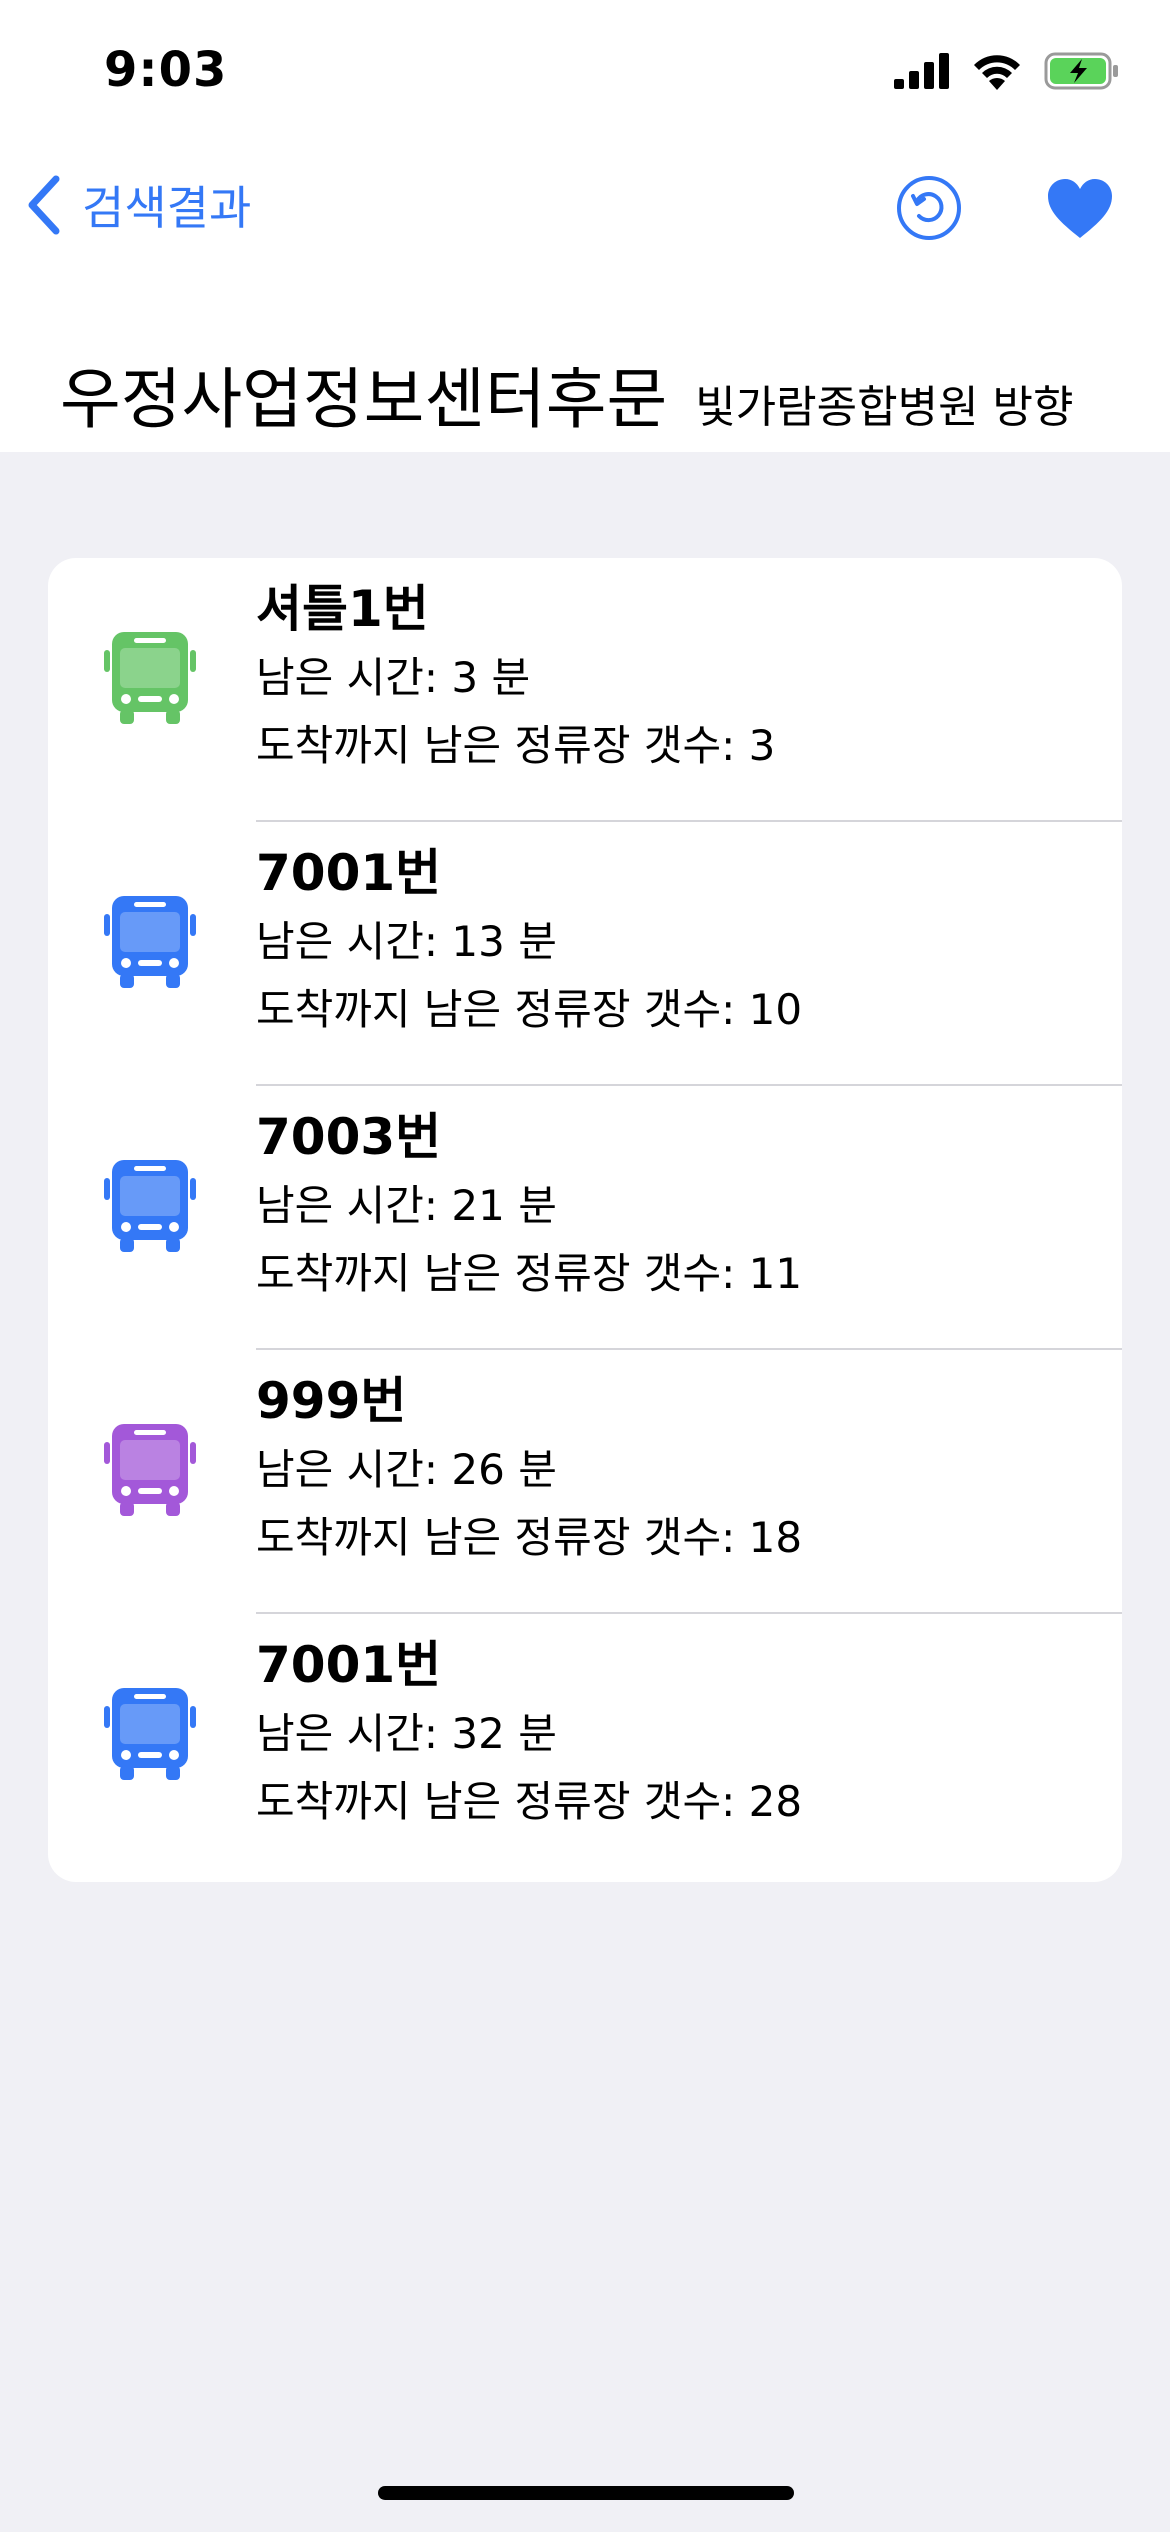 This screenshot has height=2532, width=1170. I want to click on refresh-icon, so click(929, 208).